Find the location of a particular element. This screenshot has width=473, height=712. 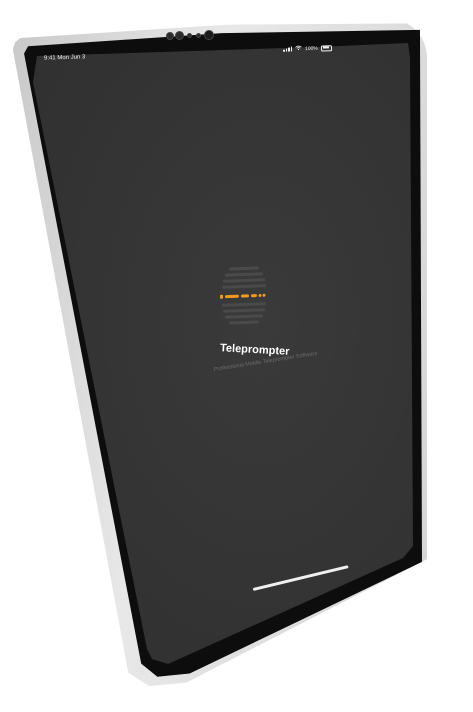

signal-icon is located at coordinates (288, 49).